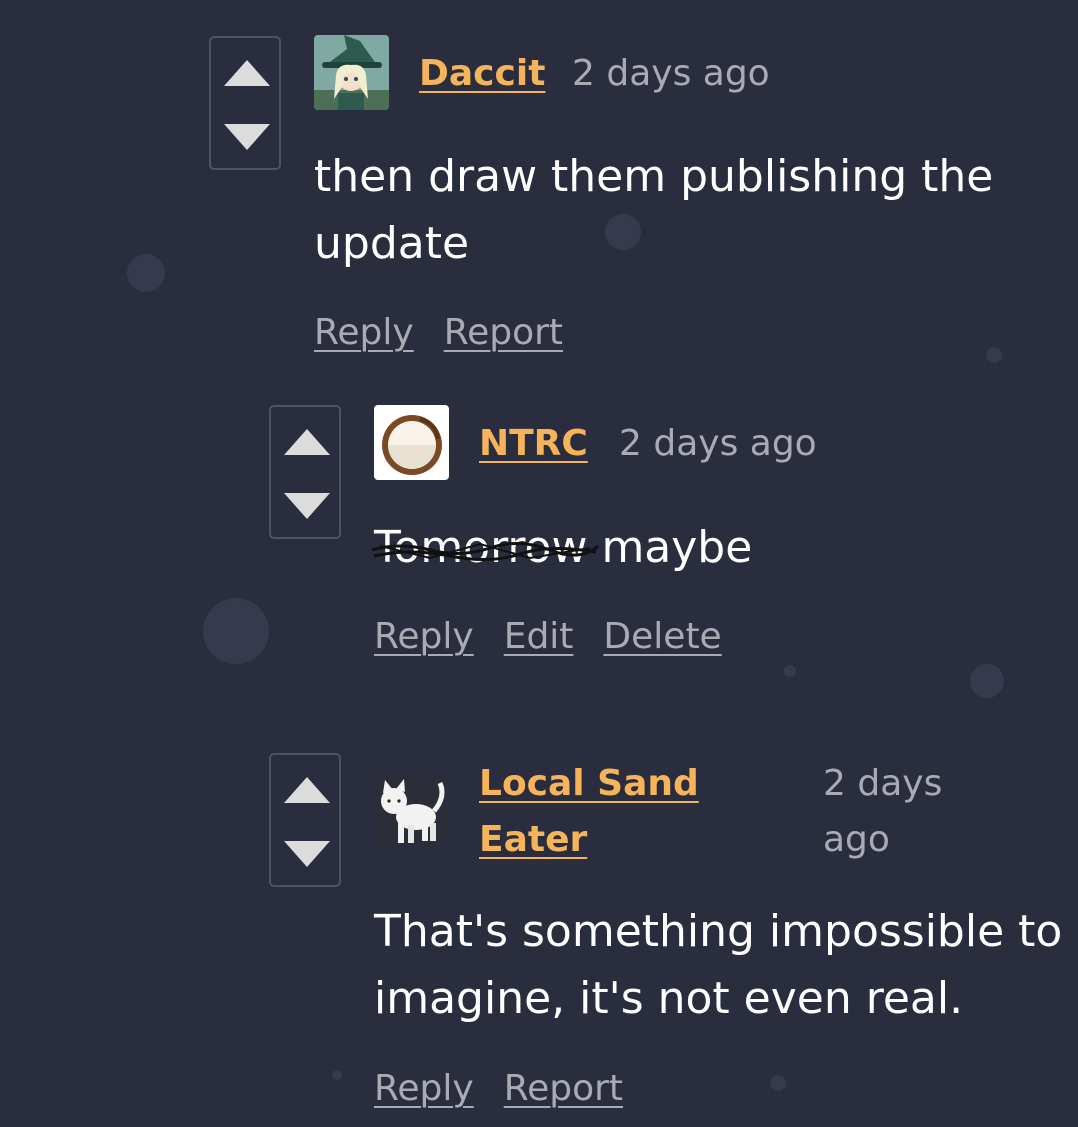 The height and width of the screenshot is (1127, 1078). I want to click on report-link: Report, so click(563, 1089).